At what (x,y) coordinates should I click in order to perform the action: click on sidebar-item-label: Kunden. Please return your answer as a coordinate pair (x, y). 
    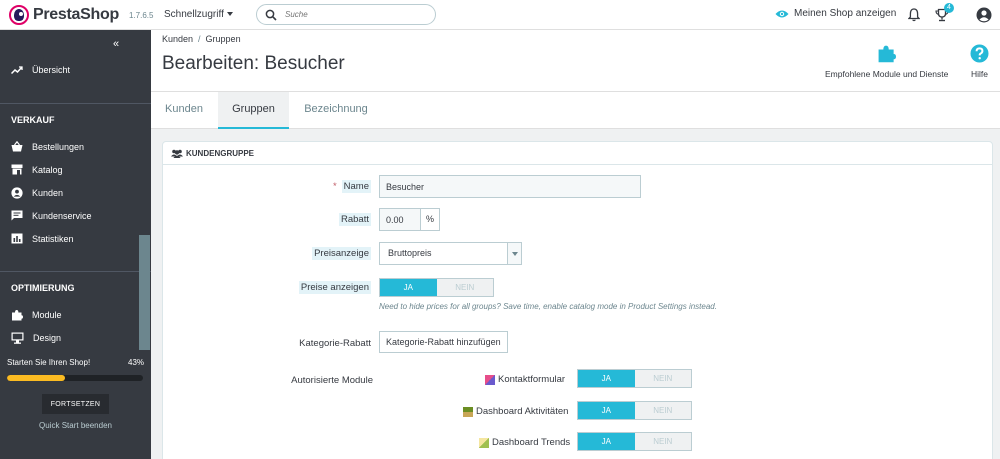
    Looking at the image, I should click on (48, 193).